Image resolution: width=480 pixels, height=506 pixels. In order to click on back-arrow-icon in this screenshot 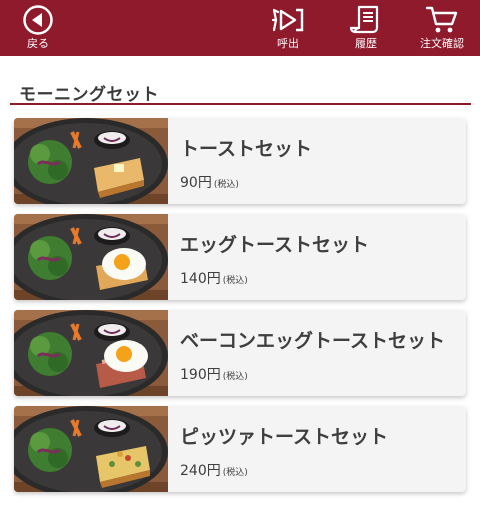, I will do `click(38, 20)`.